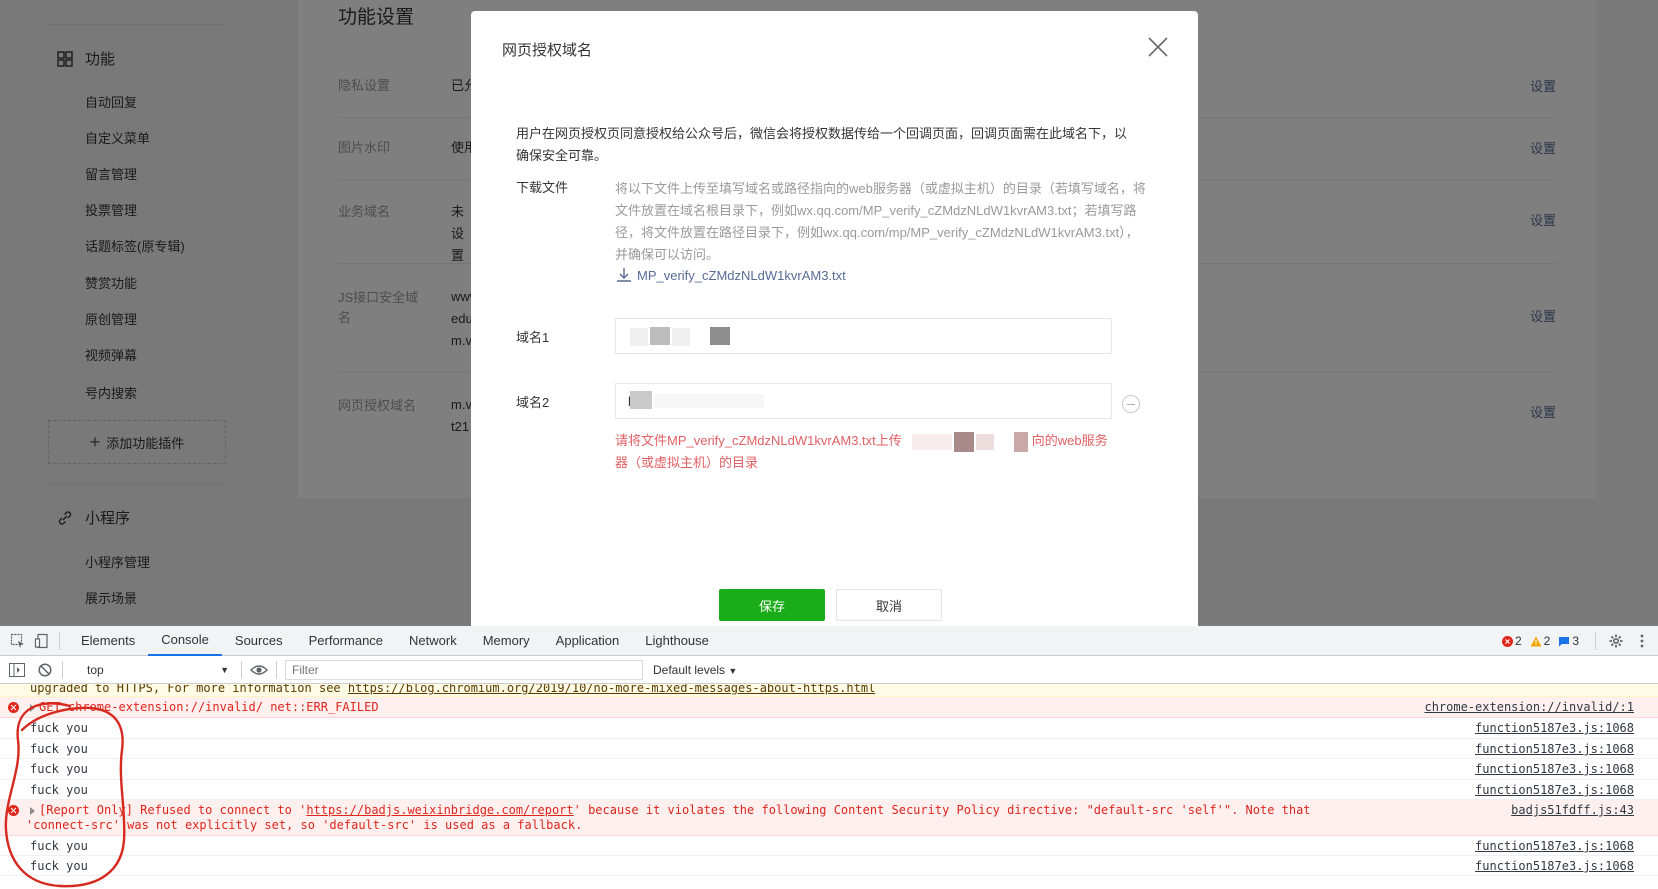  Describe the element at coordinates (689, 669) in the screenshot. I see `log-levels-label: Default levels` at that location.